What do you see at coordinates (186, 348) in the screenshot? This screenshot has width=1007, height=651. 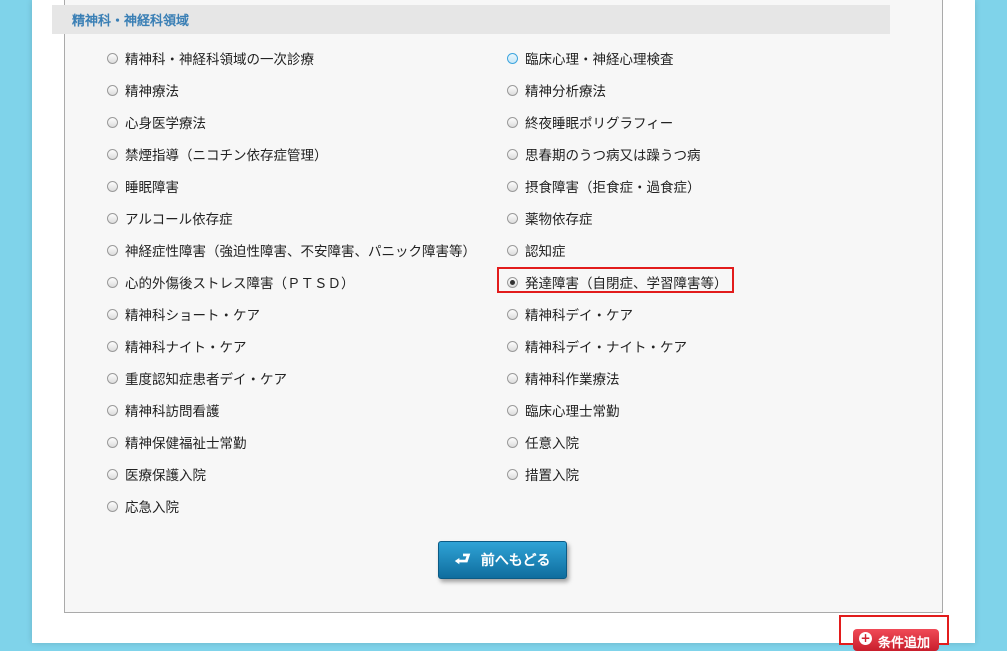 I see `radio-option-label: 精神科ナイト・ケア` at bounding box center [186, 348].